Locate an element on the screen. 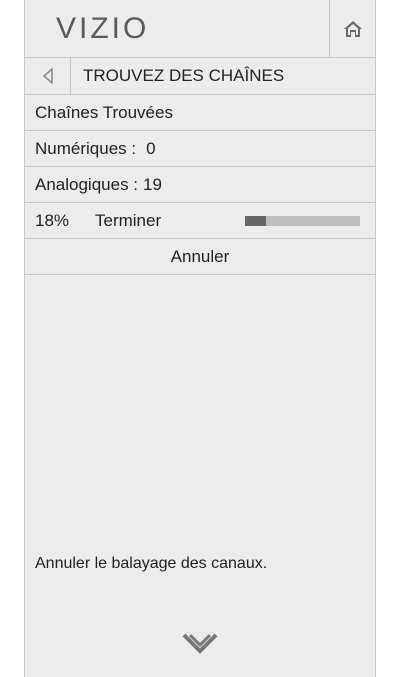 The image size is (402, 677). progress-bar is located at coordinates (302, 221).